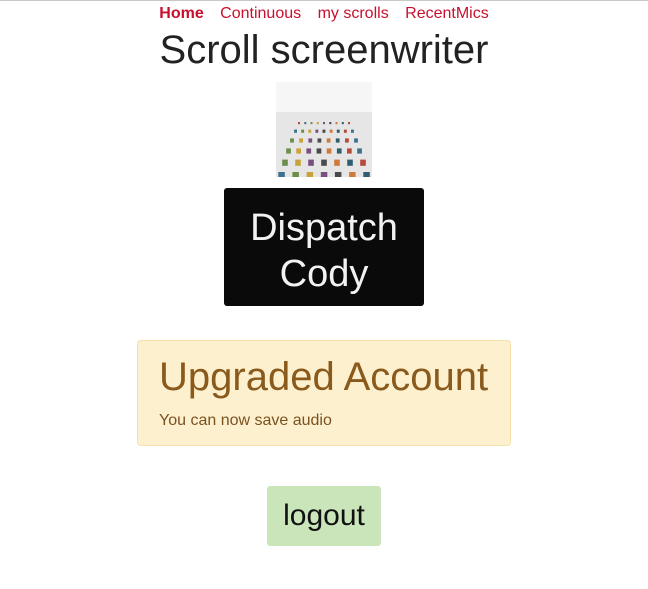 Image resolution: width=648 pixels, height=589 pixels. Describe the element at coordinates (324, 50) in the screenshot. I see `page-title: Scroll screenwriter` at that location.